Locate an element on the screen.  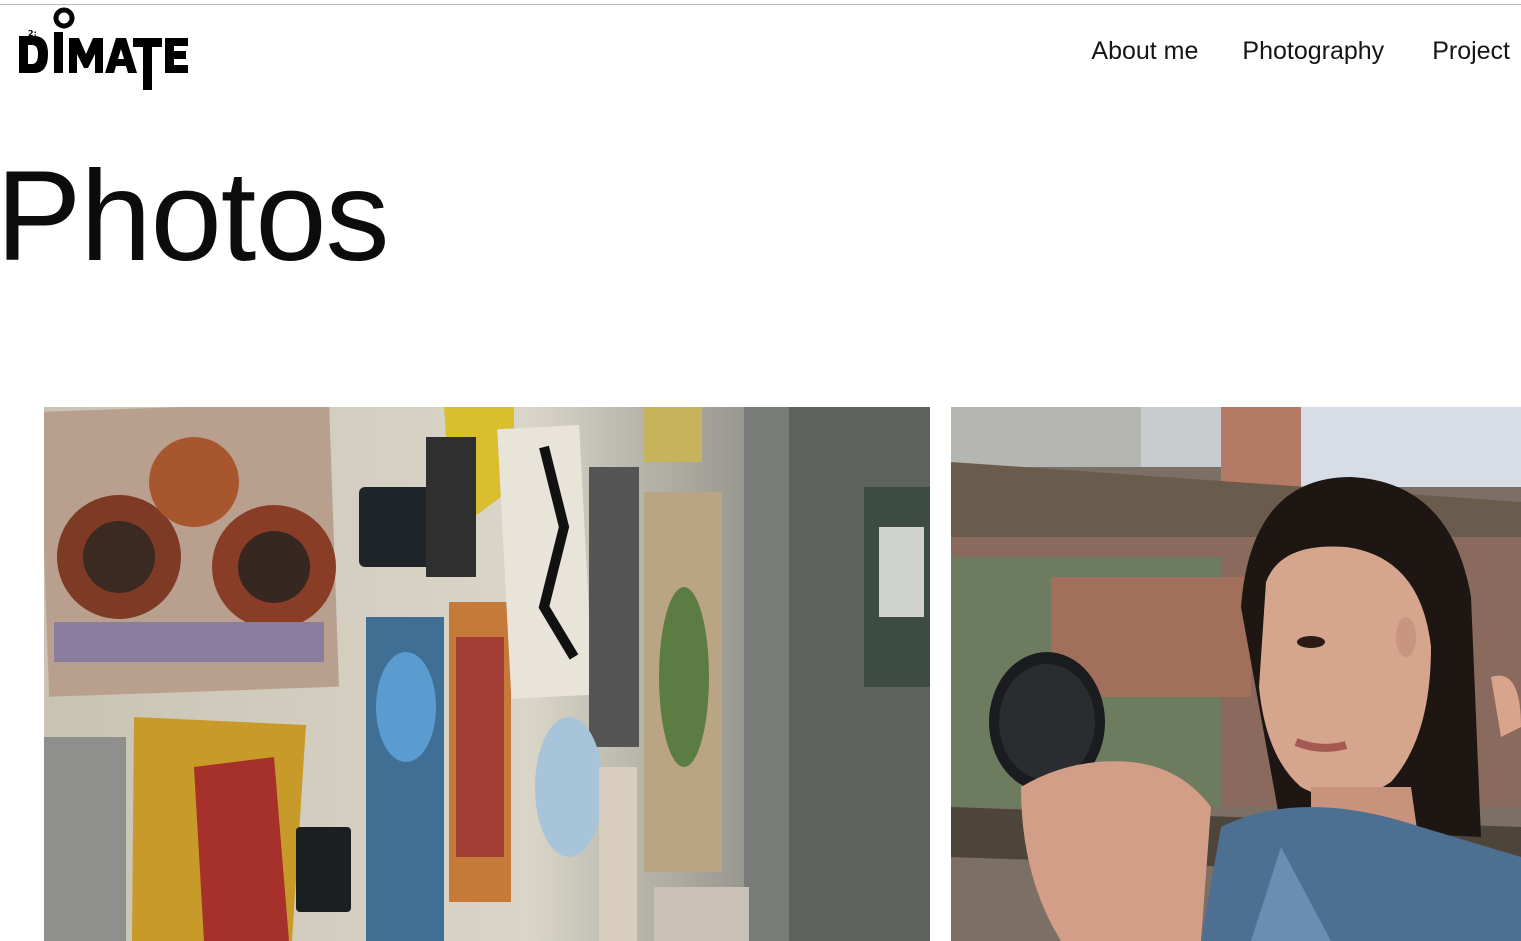
top-divider is located at coordinates (760, 4).